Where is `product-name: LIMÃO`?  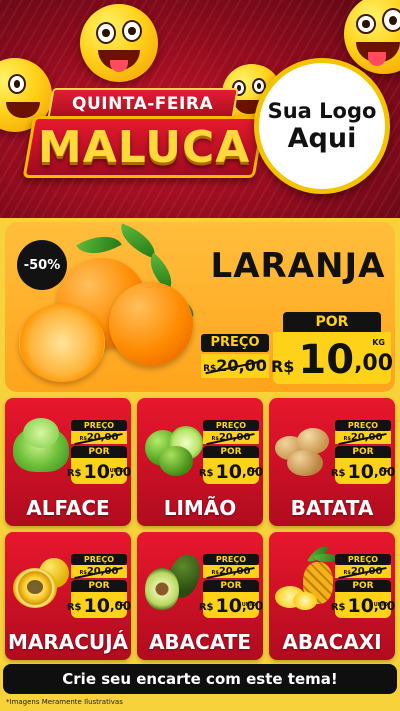
product-name: LIMÃO is located at coordinates (200, 508).